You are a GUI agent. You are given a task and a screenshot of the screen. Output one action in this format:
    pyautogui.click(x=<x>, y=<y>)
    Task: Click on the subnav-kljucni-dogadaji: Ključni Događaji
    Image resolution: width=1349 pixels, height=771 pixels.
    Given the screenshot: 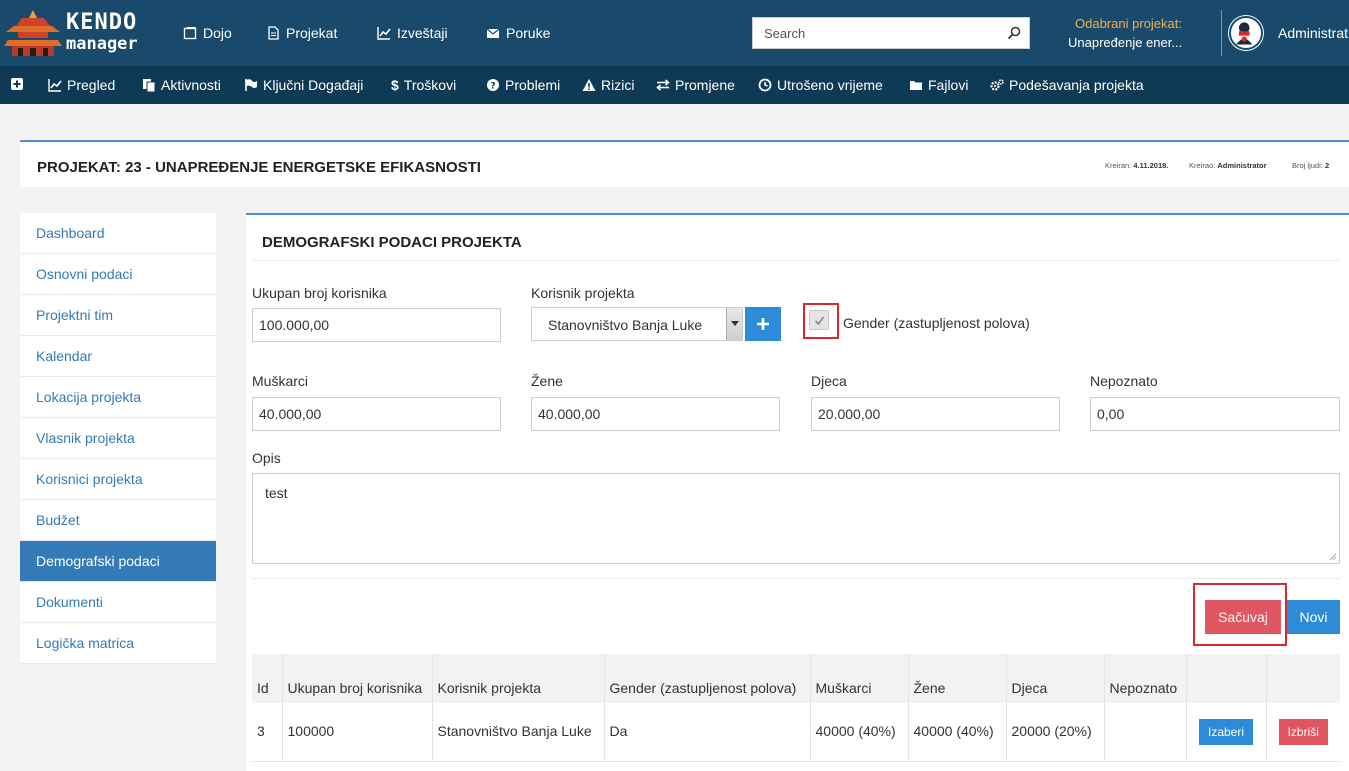 What is the action you would take?
    pyautogui.click(x=303, y=85)
    